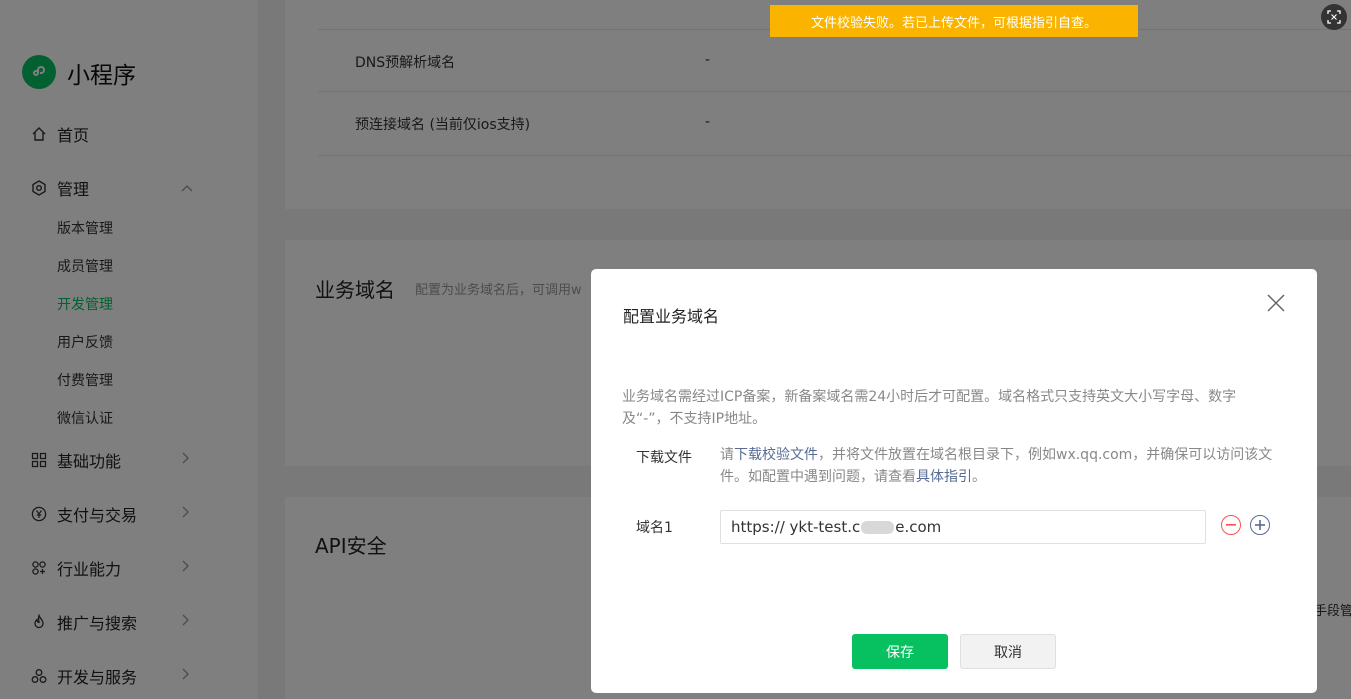  What do you see at coordinates (776, 455) in the screenshot?
I see `download-verification-file-link: 下载校验文件` at bounding box center [776, 455].